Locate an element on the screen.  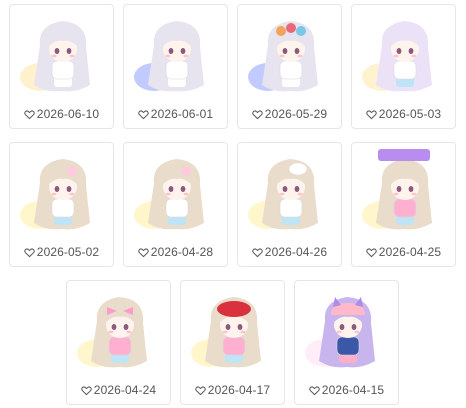
outfit-card: 2026-04-24 is located at coordinates (118, 342).